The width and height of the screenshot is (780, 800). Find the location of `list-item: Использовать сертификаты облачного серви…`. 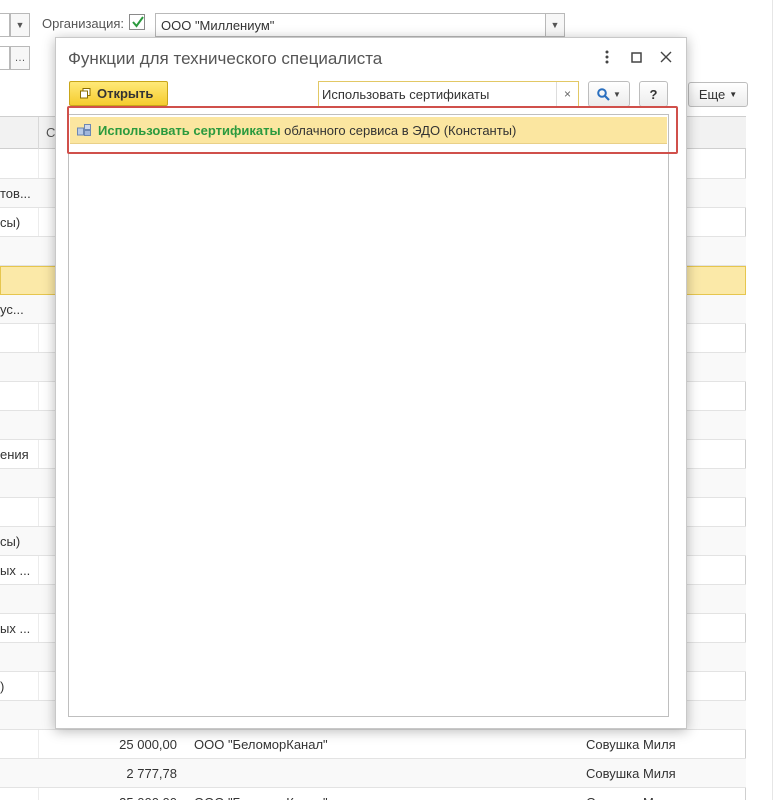

list-item: Использовать сертификаты облачного серви… is located at coordinates (368, 130).